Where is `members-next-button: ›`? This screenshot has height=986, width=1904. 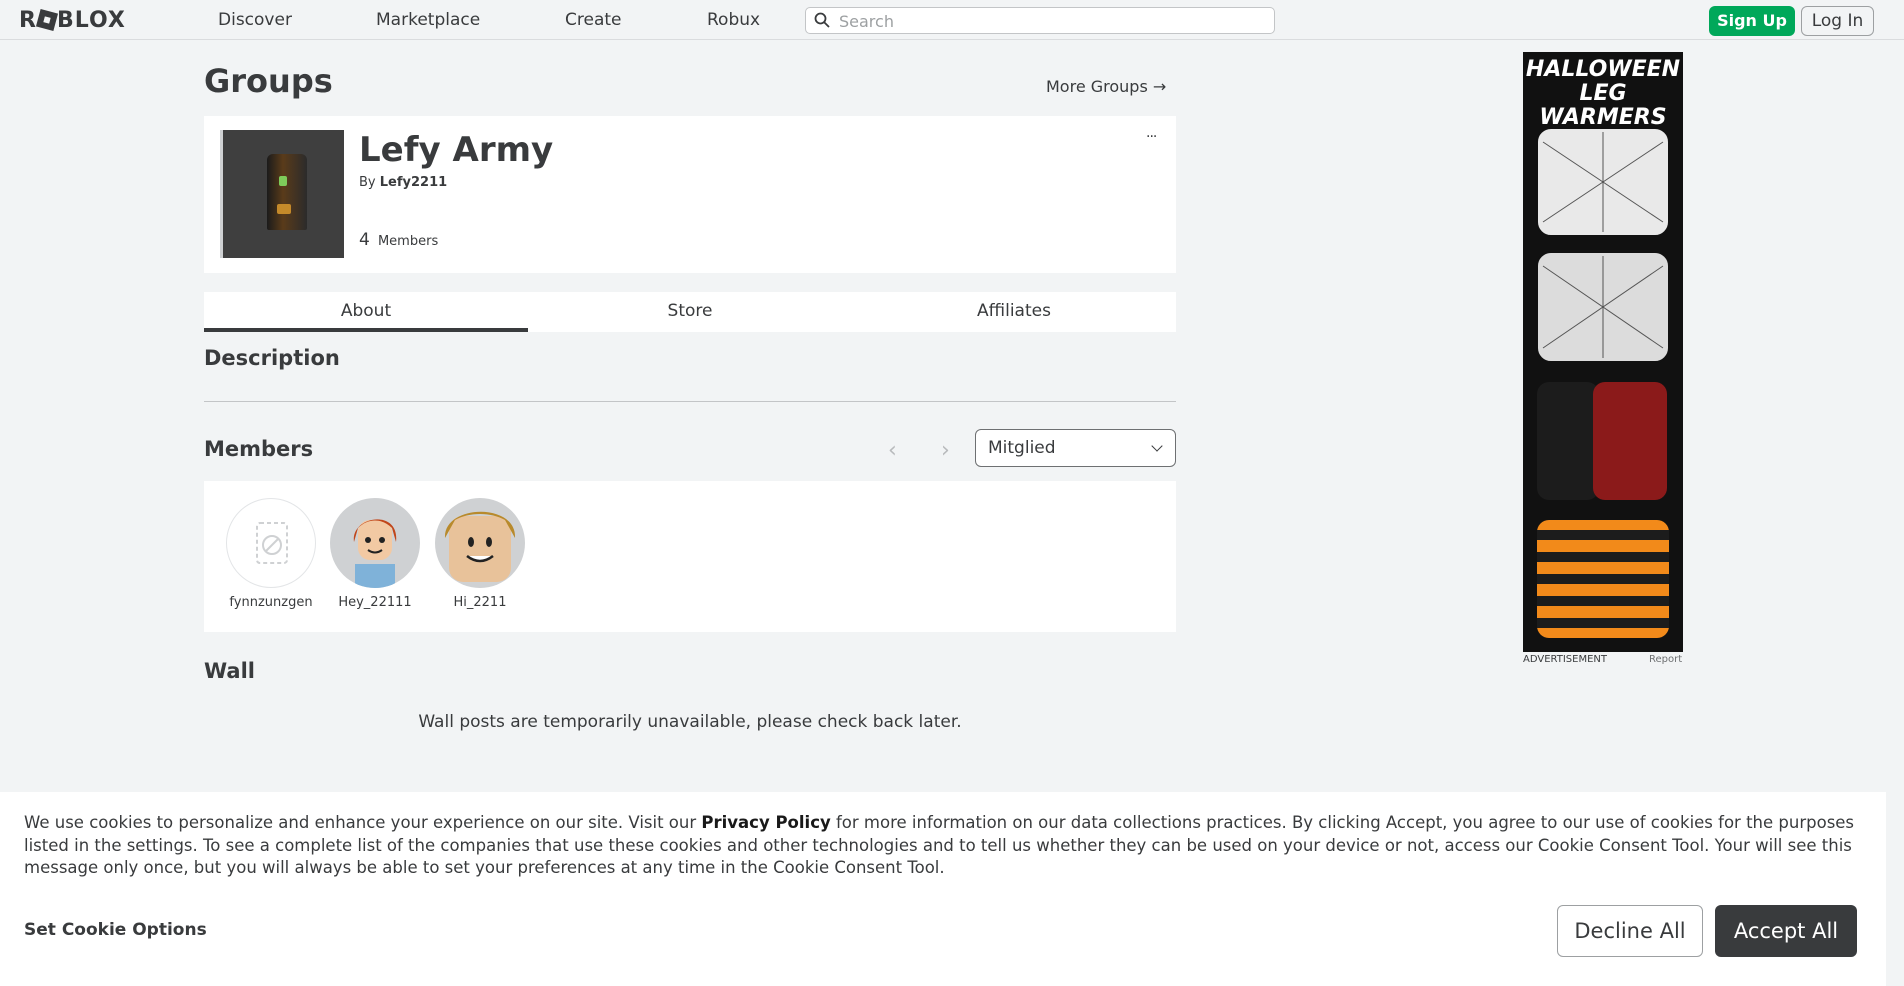 members-next-button: › is located at coordinates (945, 450).